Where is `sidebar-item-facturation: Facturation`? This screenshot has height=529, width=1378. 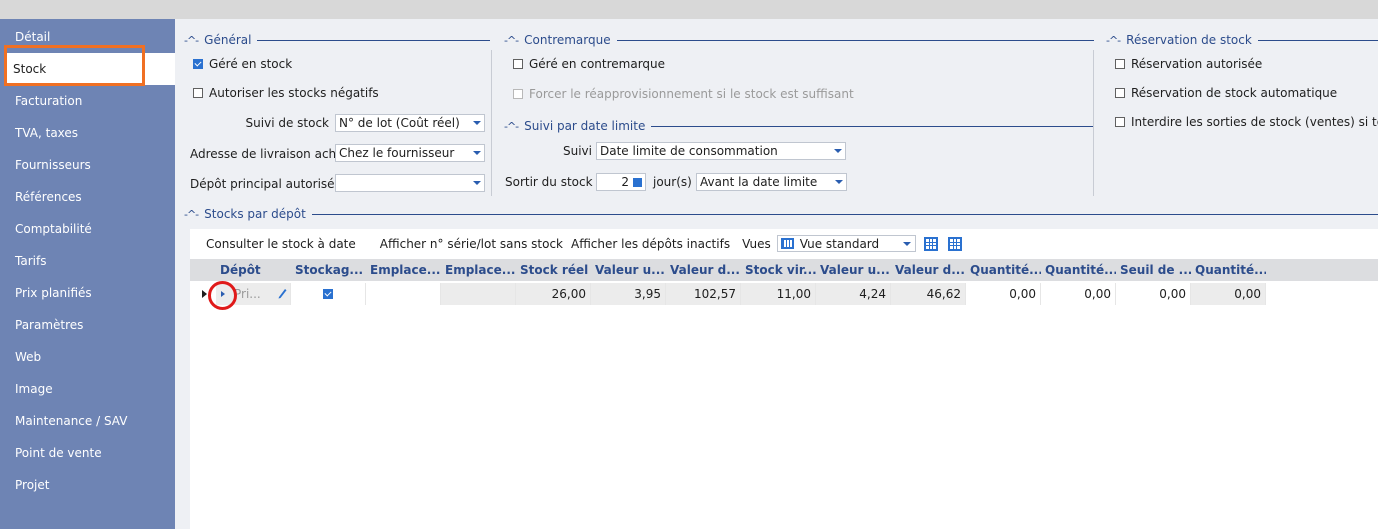 sidebar-item-facturation: Facturation is located at coordinates (87, 101).